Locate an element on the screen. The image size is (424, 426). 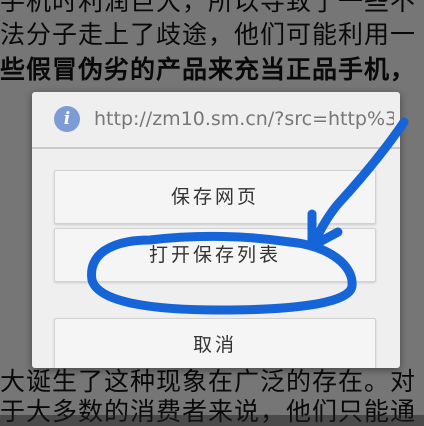
cancel-button: 取消 is located at coordinates (215, 343).